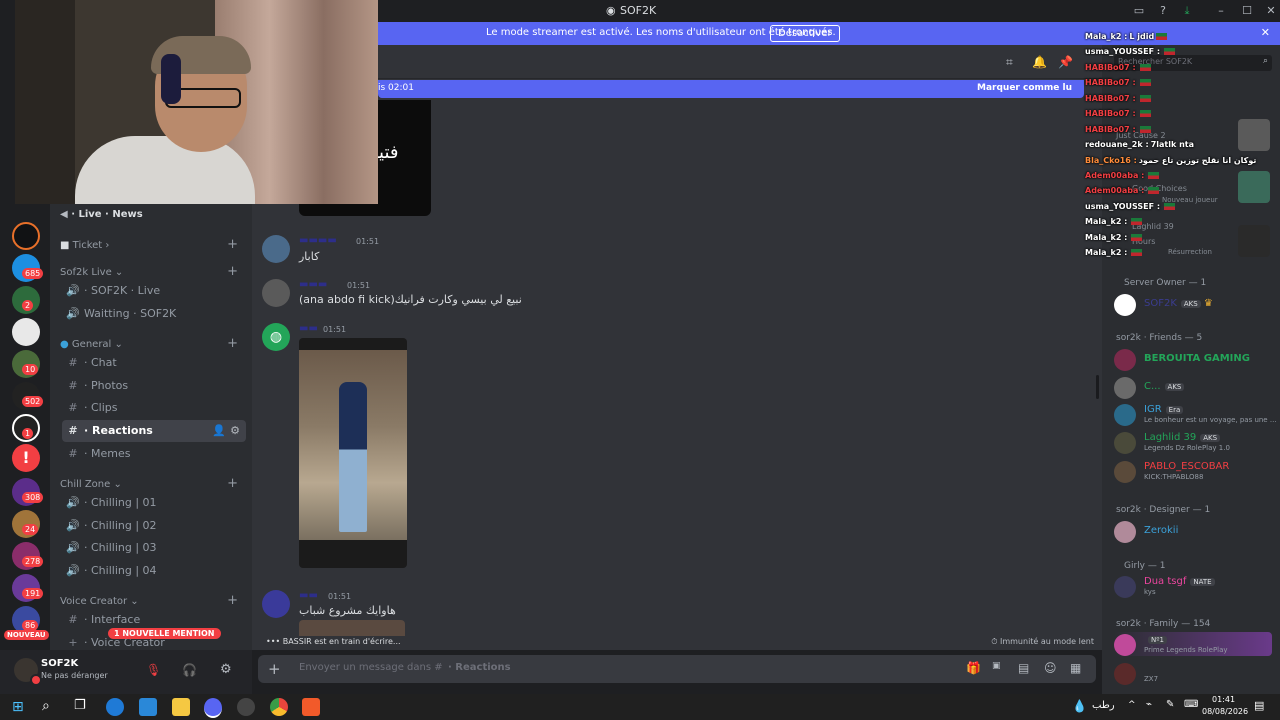 The image size is (1280, 720). Describe the element at coordinates (164, 633) in the screenshot. I see `new-mention-pill: 1 NOUVELLE MENTION` at that location.